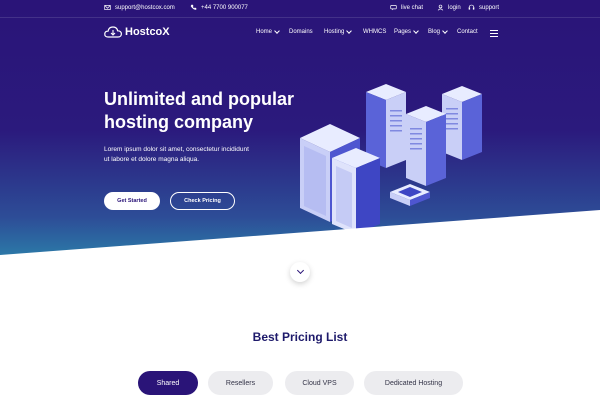 The height and width of the screenshot is (420, 600). I want to click on support-text: support, so click(489, 7).